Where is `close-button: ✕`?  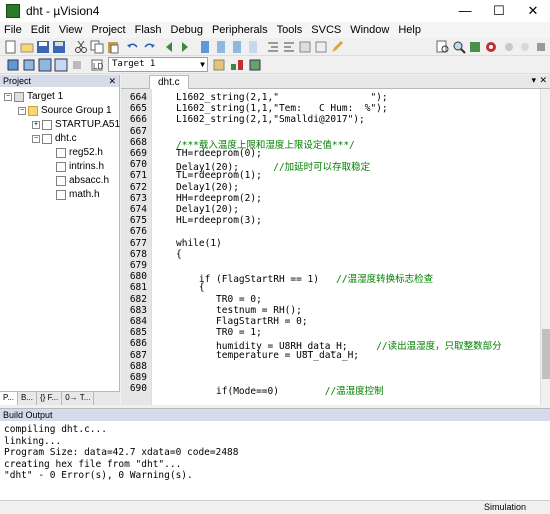
close-button: ✕ is located at coordinates (533, 11).